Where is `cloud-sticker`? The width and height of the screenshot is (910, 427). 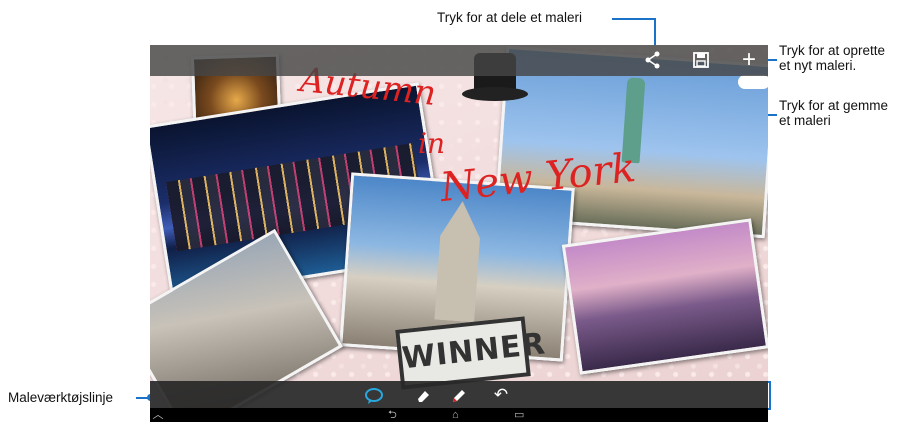
cloud-sticker is located at coordinates (753, 82).